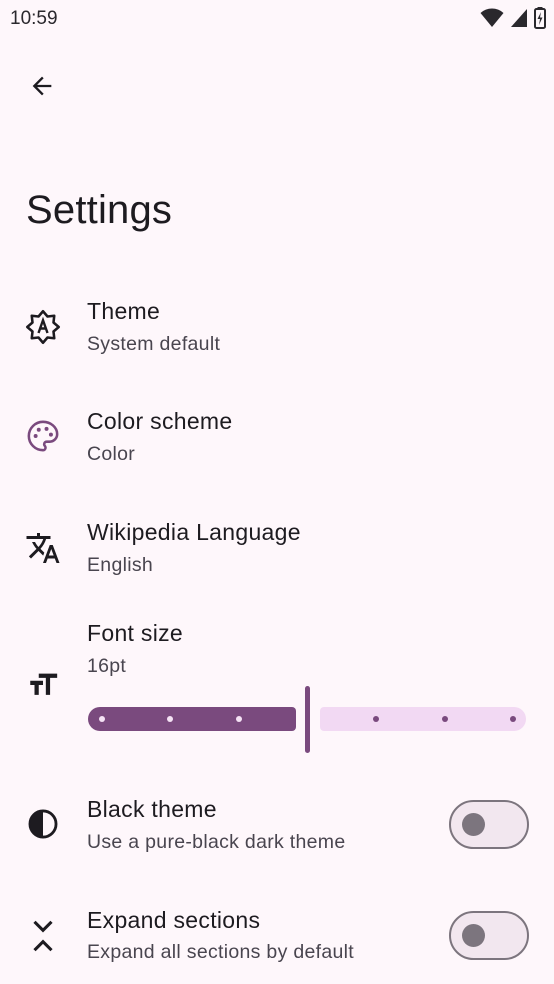 The image size is (554, 984). Describe the element at coordinates (43, 936) in the screenshot. I see `unfold-icon` at that location.